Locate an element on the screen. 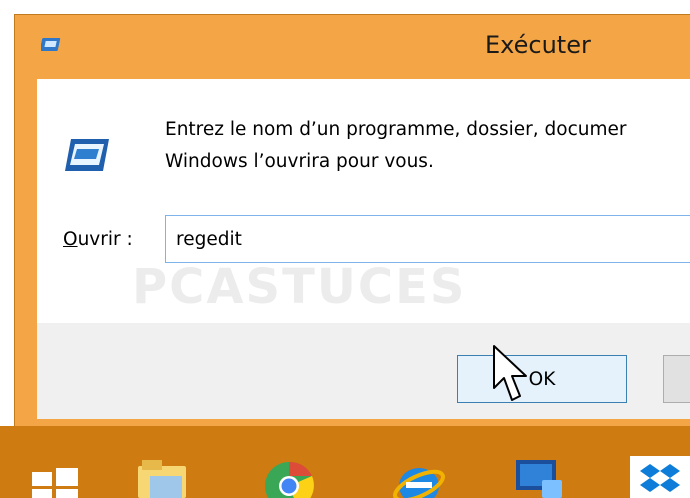  watermark-logo: PCASTUCES is located at coordinates (299, 287).